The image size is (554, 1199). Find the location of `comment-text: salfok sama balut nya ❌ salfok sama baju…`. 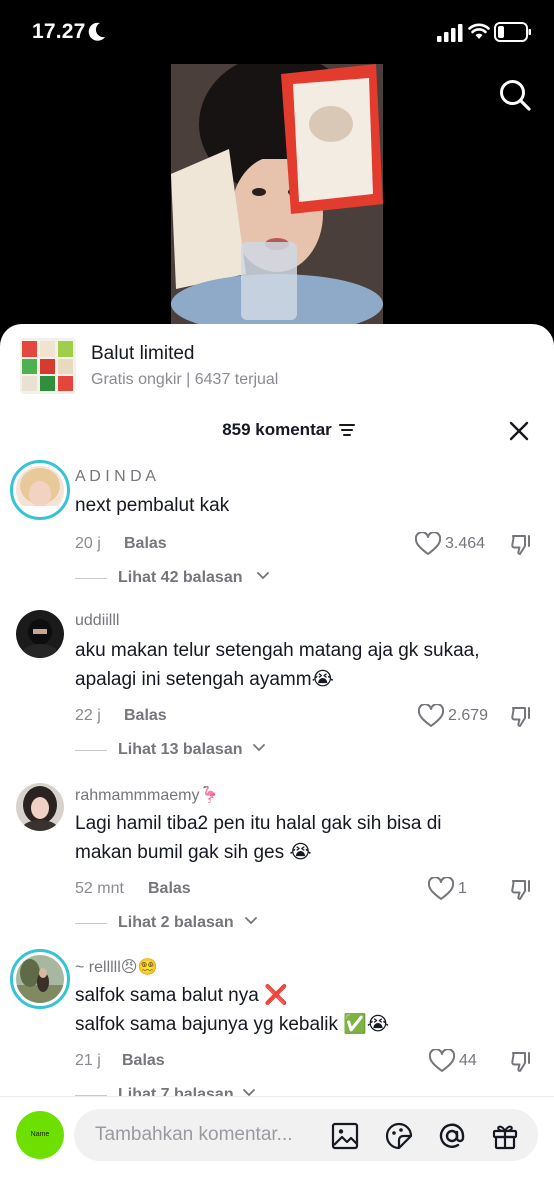

comment-text: salfok sama balut nya ❌ salfok sama baju… is located at coordinates (305, 1010).